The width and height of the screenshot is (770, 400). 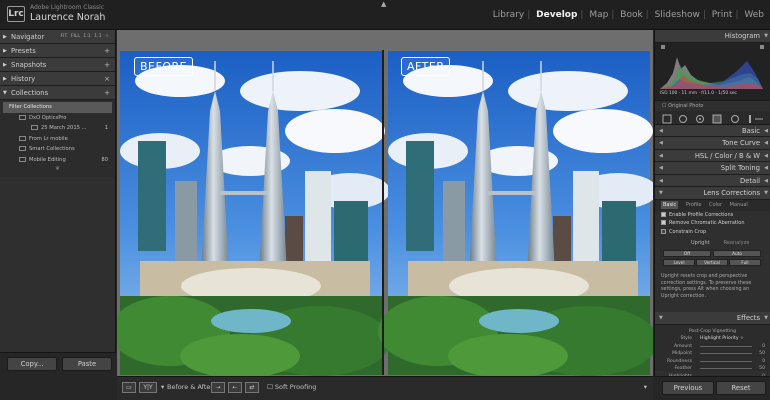 I want to click on feather-slider: Feather 50, so click(x=712, y=369).